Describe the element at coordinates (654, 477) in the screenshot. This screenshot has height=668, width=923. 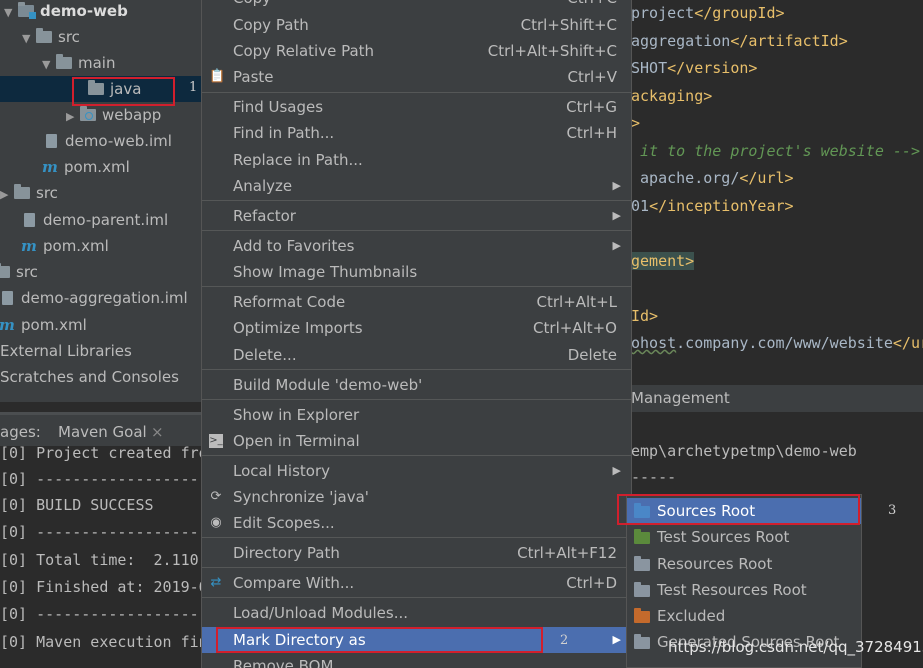
I see `console-line: -----` at that location.